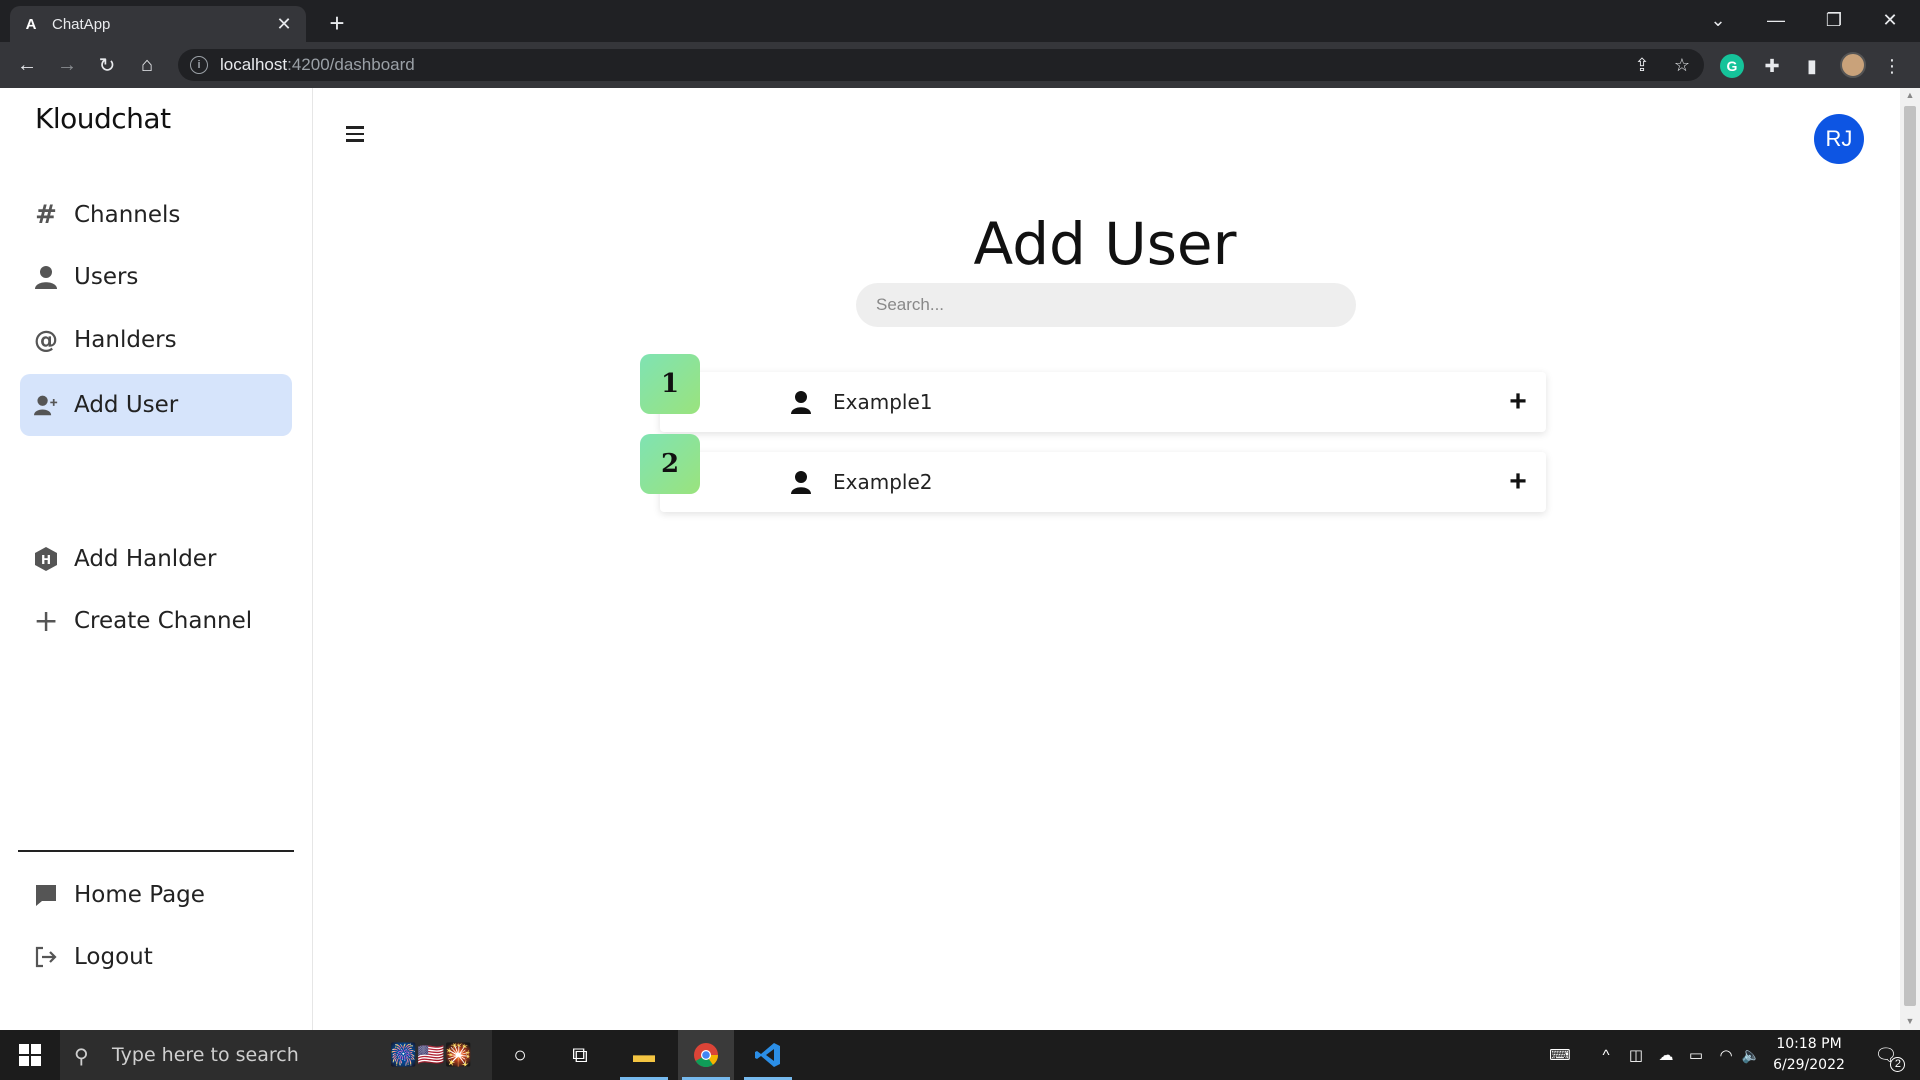 Image resolution: width=1920 pixels, height=1080 pixels. I want to click on bookmark-star-icon: ☆, so click(1682, 65).